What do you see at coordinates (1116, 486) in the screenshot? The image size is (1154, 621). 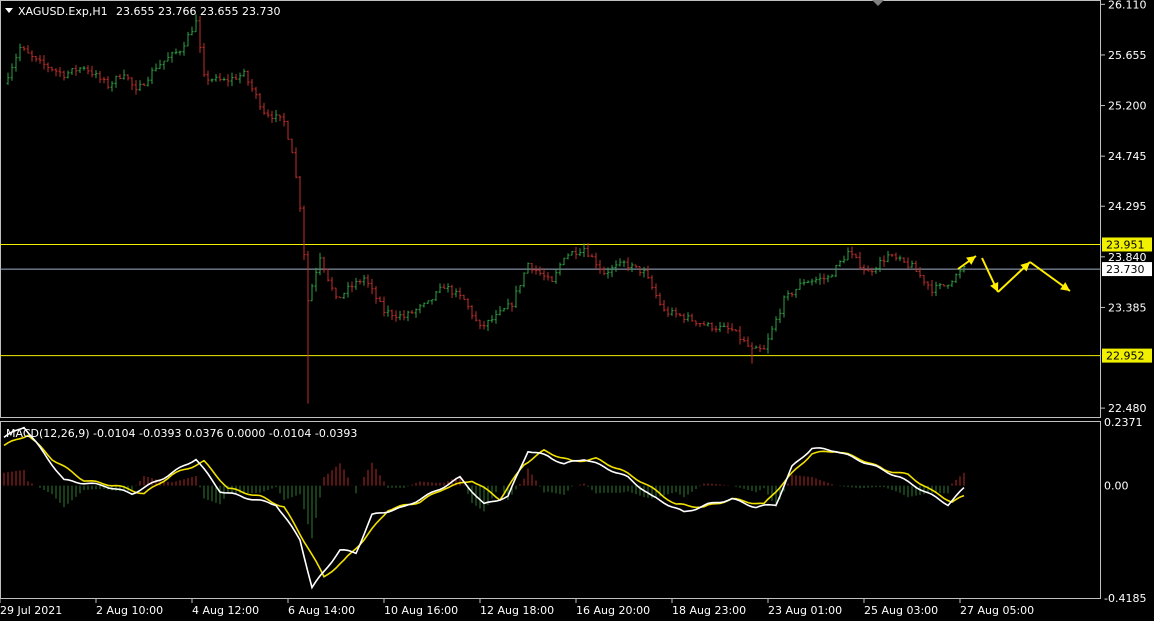 I see `macd-tick-label: 0.00` at bounding box center [1116, 486].